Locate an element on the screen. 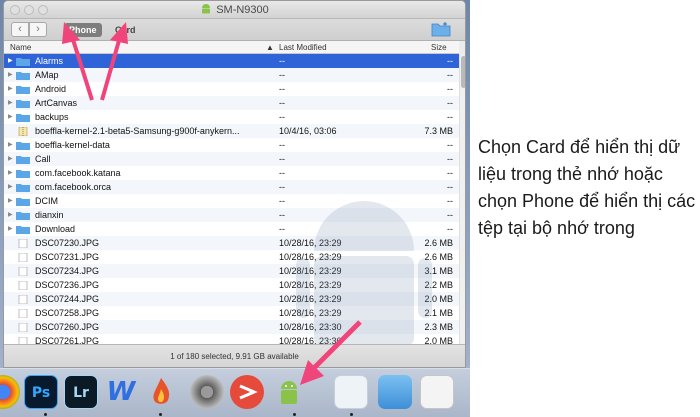 The image size is (700, 417). tab-card: Card is located at coordinates (125, 30).